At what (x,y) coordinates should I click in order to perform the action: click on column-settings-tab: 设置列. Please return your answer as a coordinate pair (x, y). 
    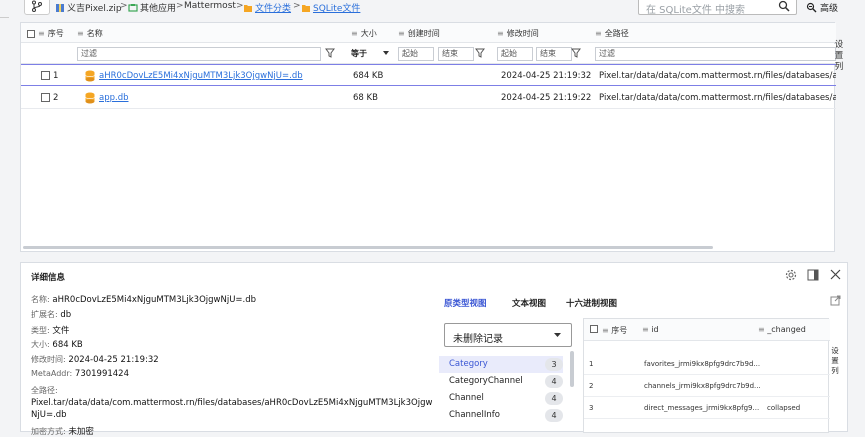
    Looking at the image, I should click on (839, 56).